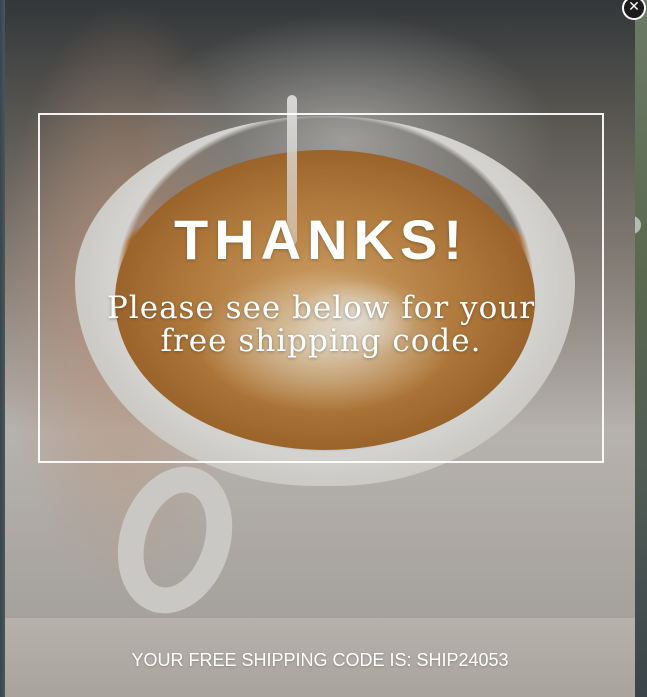  Describe the element at coordinates (634, 7) in the screenshot. I see `close-icon: ✕` at that location.